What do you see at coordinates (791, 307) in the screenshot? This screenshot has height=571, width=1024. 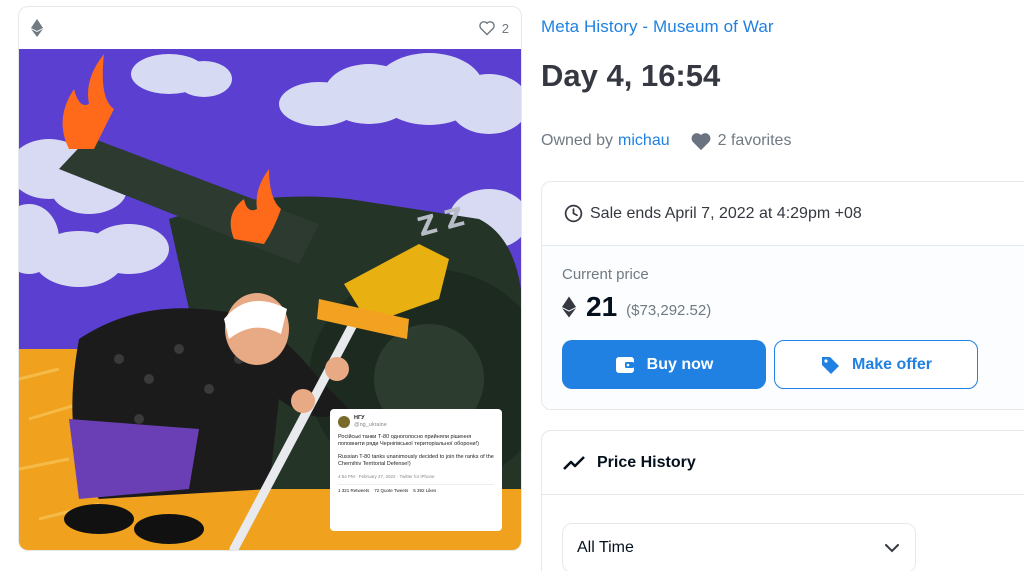 I see `price-row: 21 ($73,292.52)` at bounding box center [791, 307].